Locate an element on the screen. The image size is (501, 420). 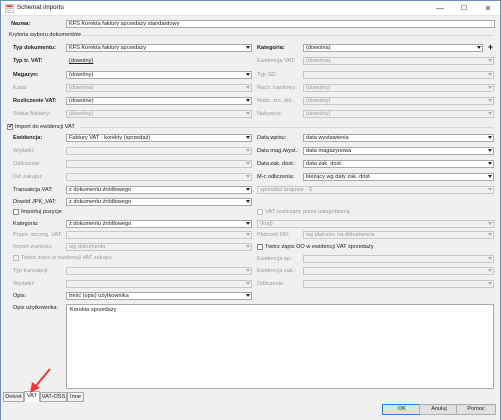
criteria-divider is located at coordinates (287, 35).